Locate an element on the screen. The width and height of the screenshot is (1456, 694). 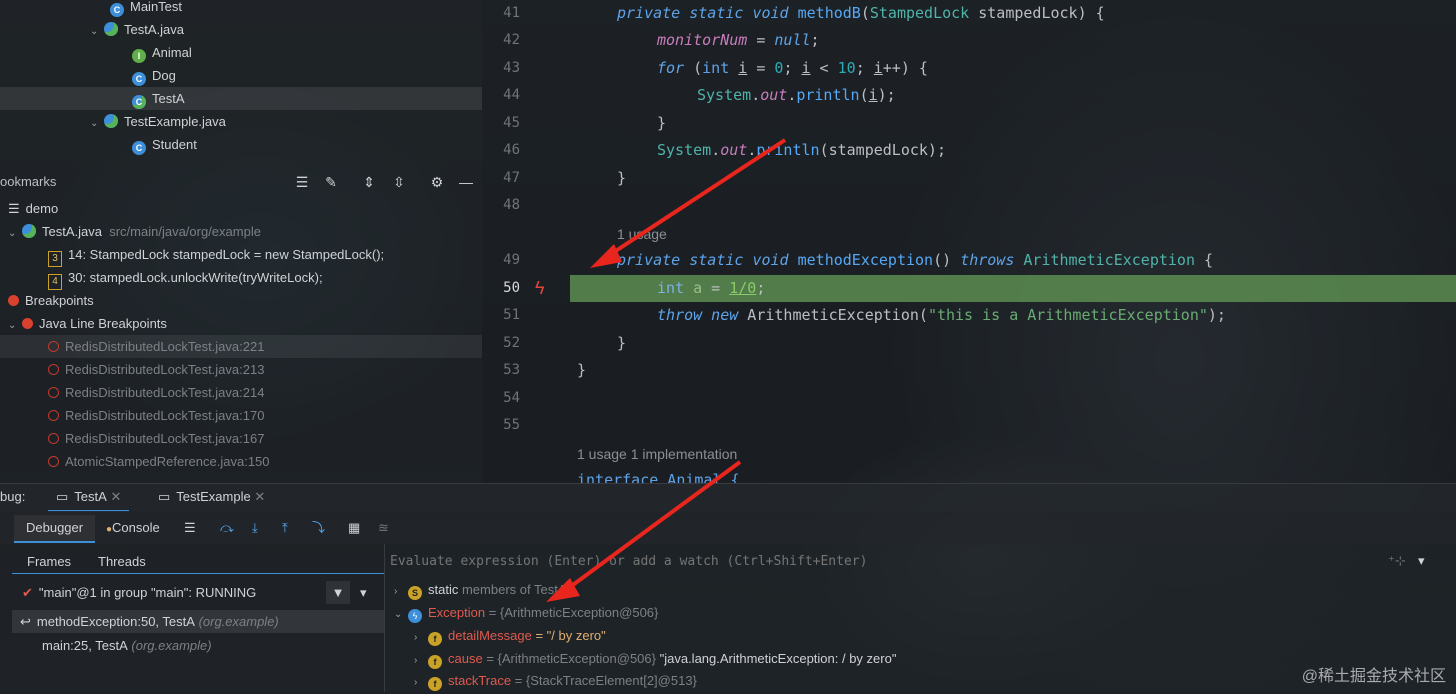
line-number-current: 50 is located at coordinates (511, 288).